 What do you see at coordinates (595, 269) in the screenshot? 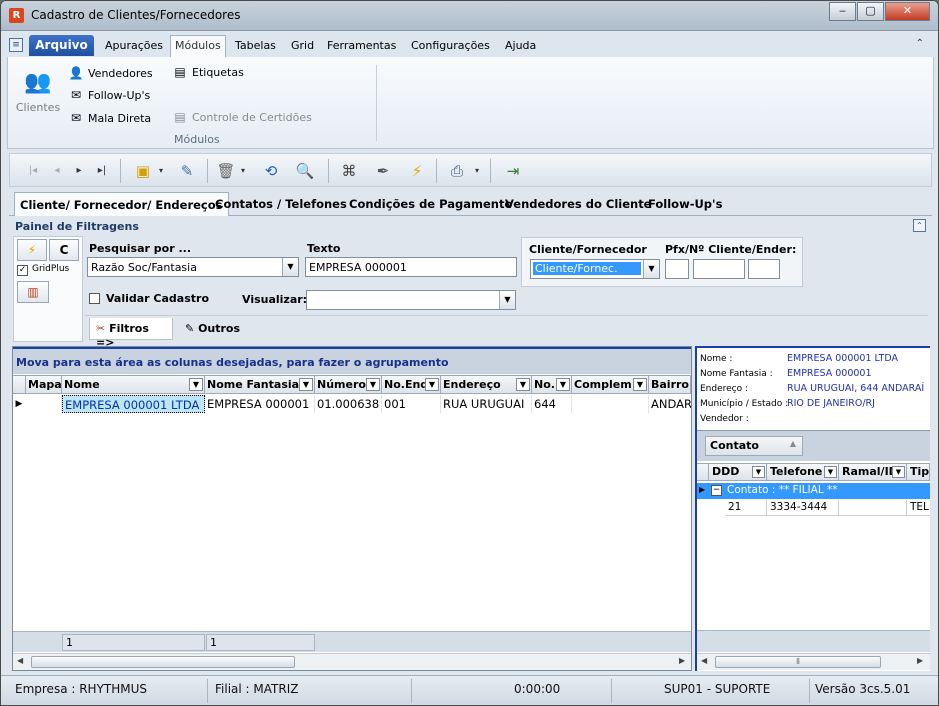
I see `cliente-fornecedor-select: Cliente/Fornec. ▼` at bounding box center [595, 269].